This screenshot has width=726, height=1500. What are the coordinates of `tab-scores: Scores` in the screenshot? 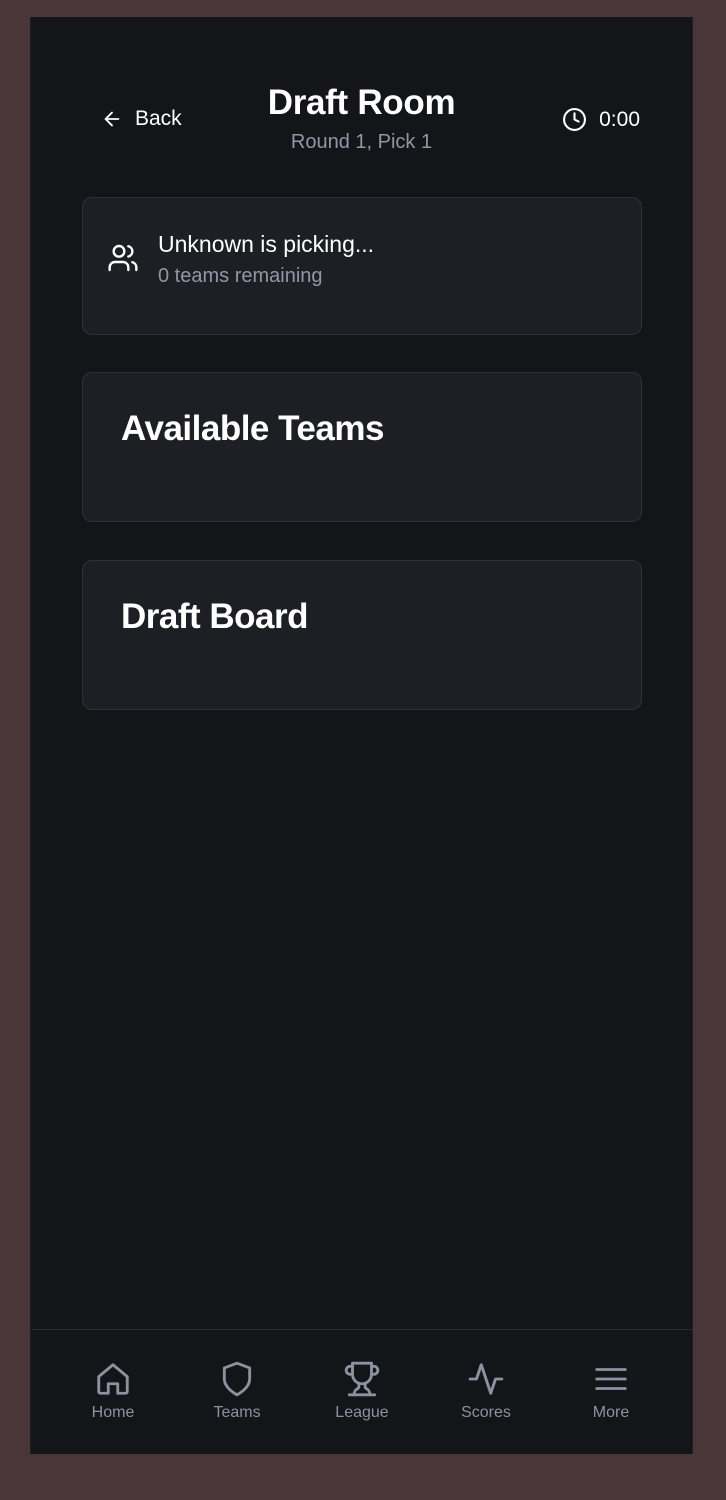 It's located at (486, 1391).